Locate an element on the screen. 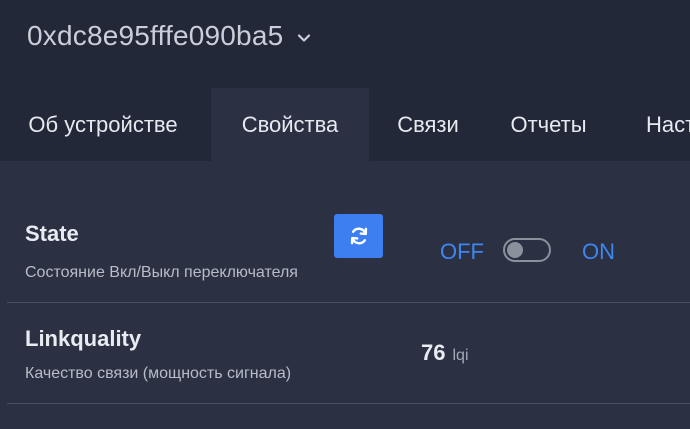 The height and width of the screenshot is (429, 690). tab-reports: Отчеты is located at coordinates (548, 124).